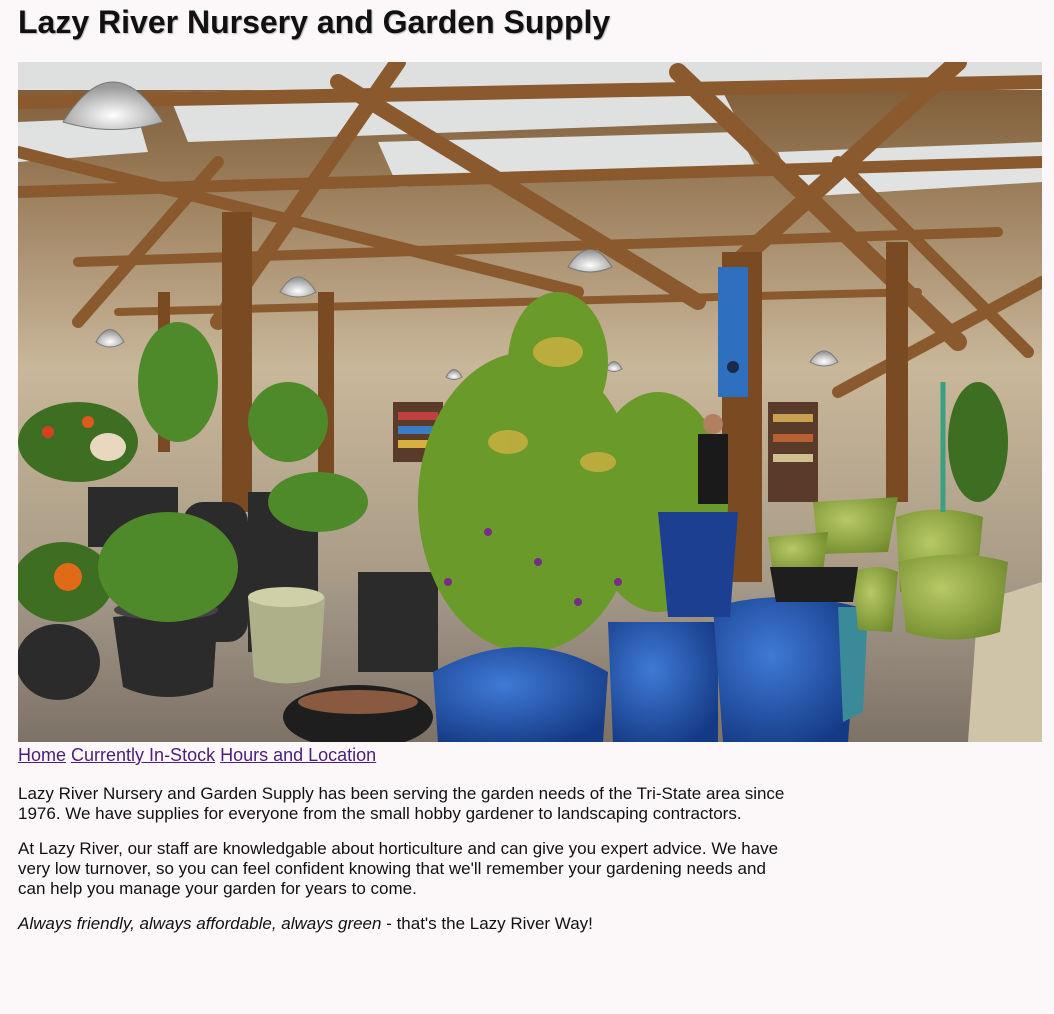 The width and height of the screenshot is (1054, 1014). What do you see at coordinates (314, 22) in the screenshot?
I see `page-title: Lazy River Nursery and Garden Supply` at bounding box center [314, 22].